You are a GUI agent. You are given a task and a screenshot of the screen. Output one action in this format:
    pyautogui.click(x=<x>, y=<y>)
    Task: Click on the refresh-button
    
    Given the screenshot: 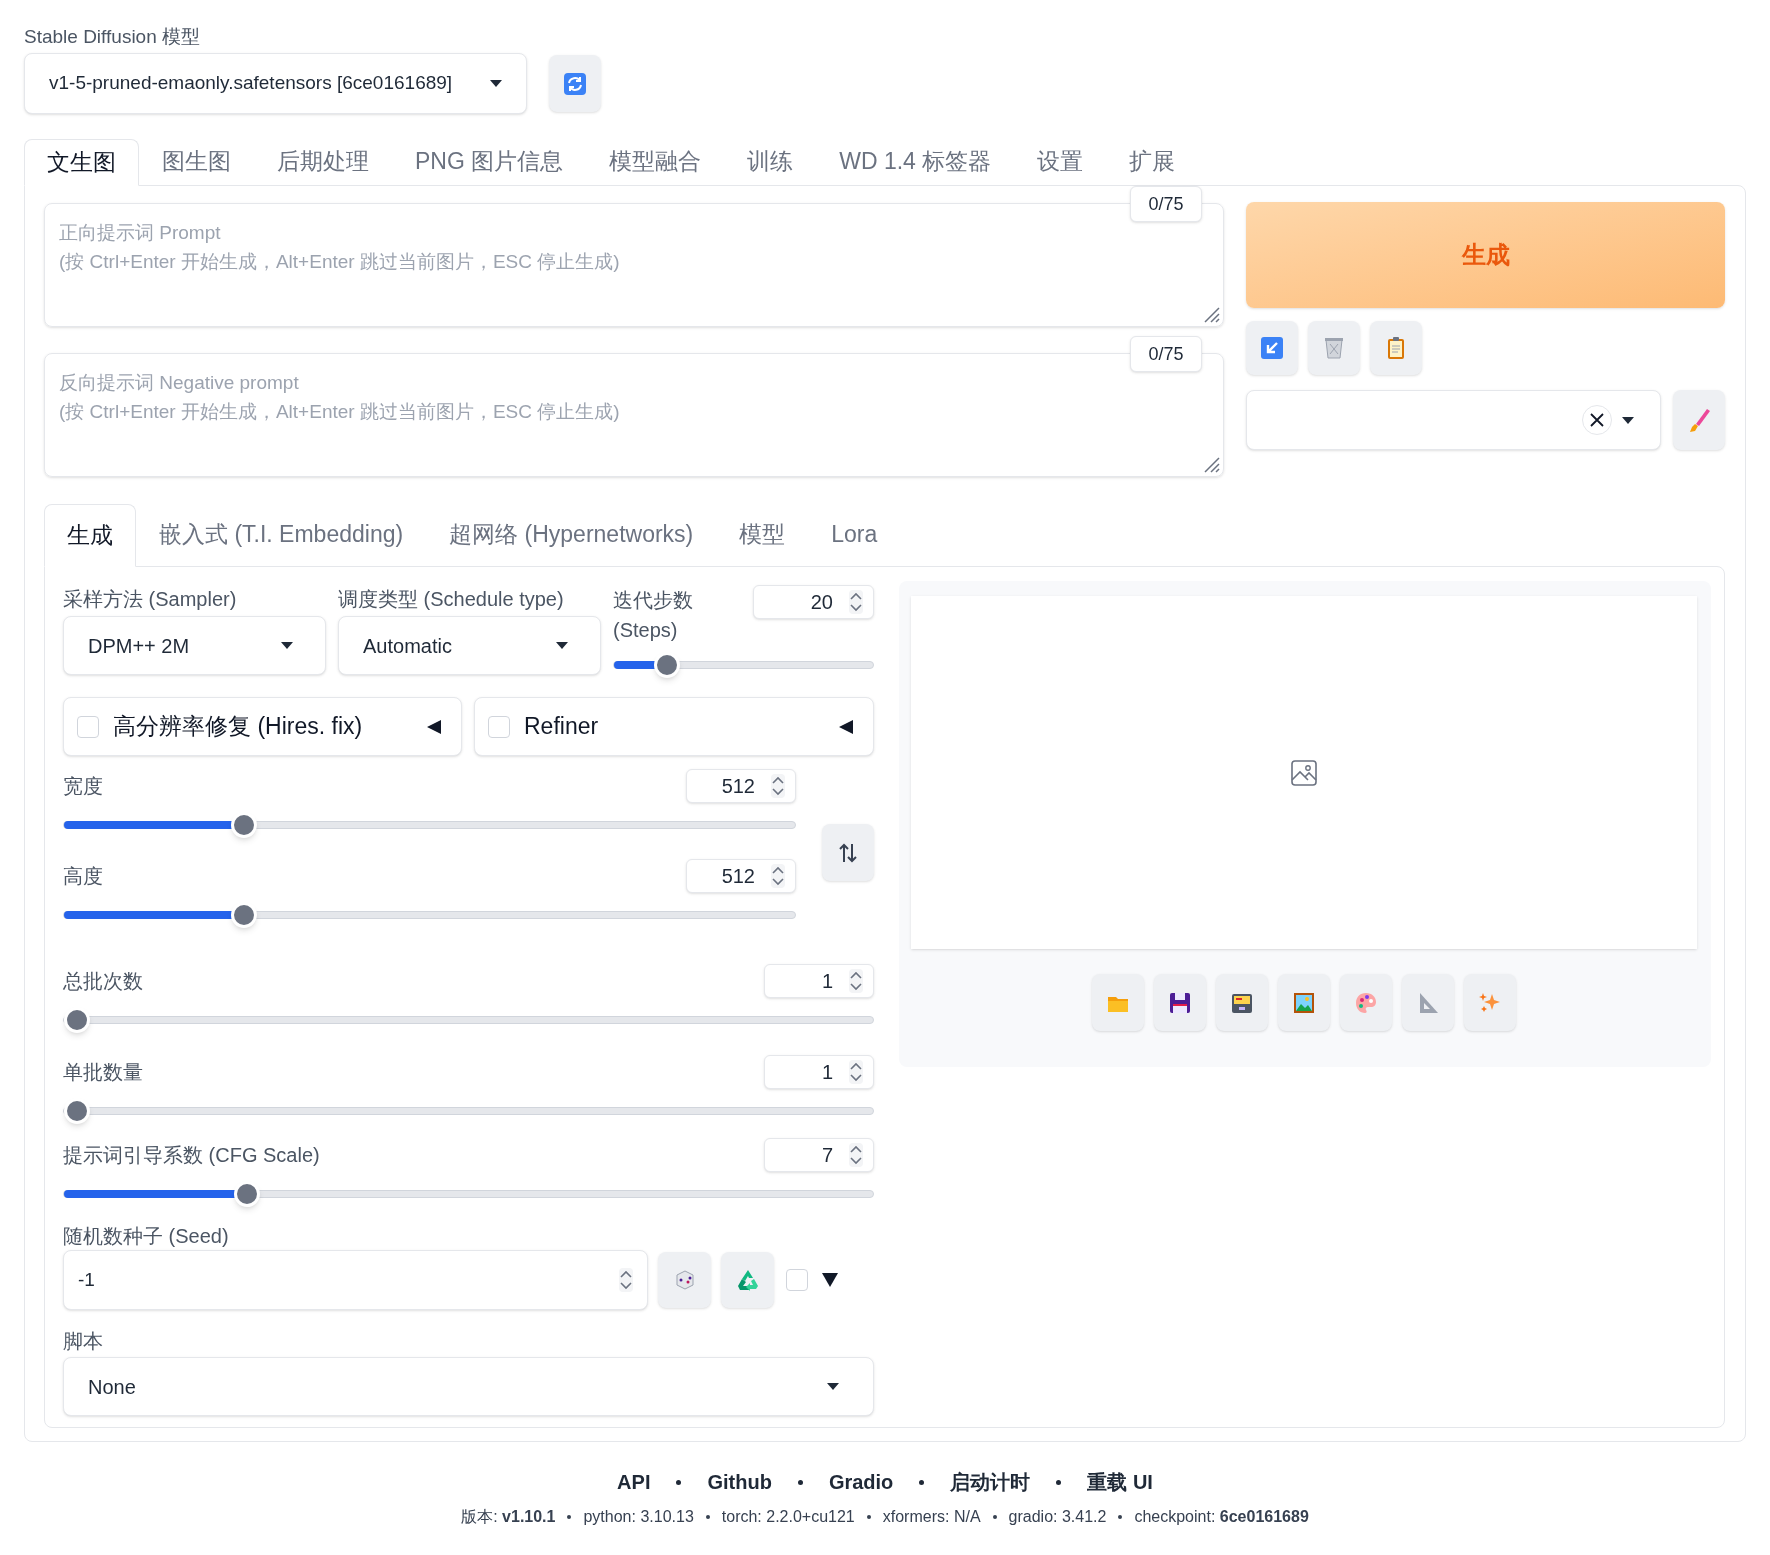 What is the action you would take?
    pyautogui.click(x=575, y=83)
    